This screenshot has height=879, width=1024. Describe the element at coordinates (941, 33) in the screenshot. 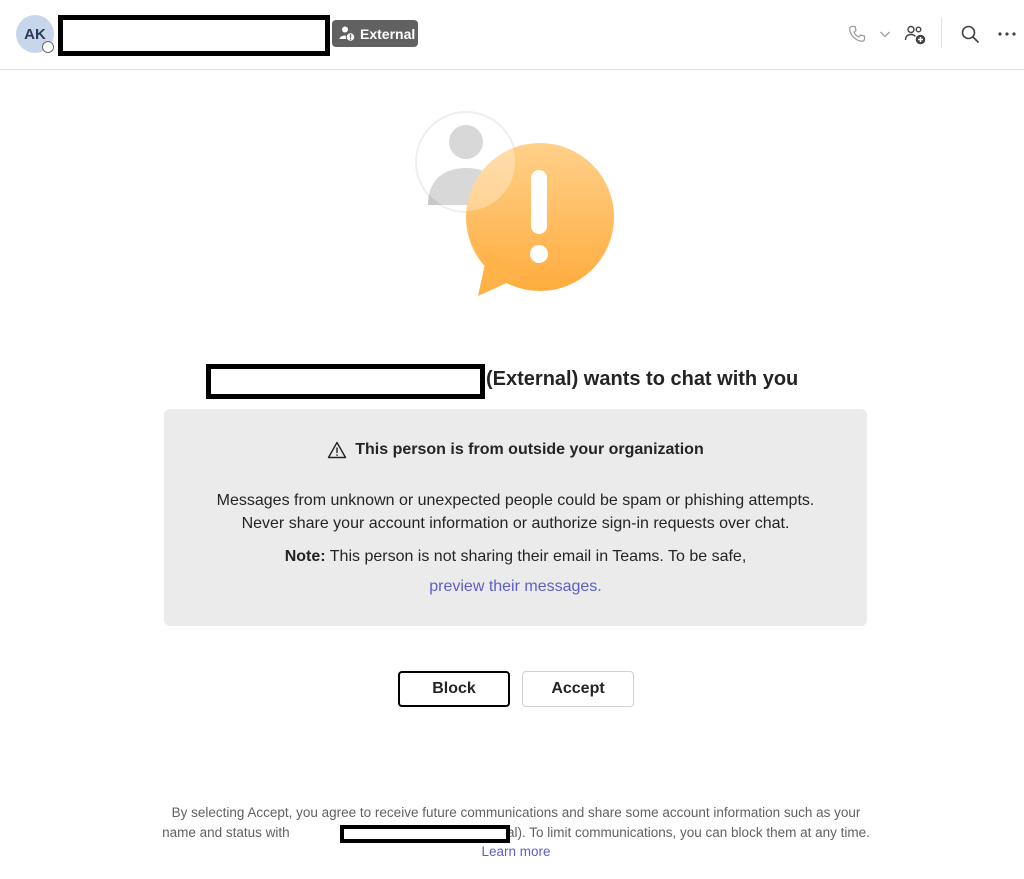

I see `header-divider` at that location.